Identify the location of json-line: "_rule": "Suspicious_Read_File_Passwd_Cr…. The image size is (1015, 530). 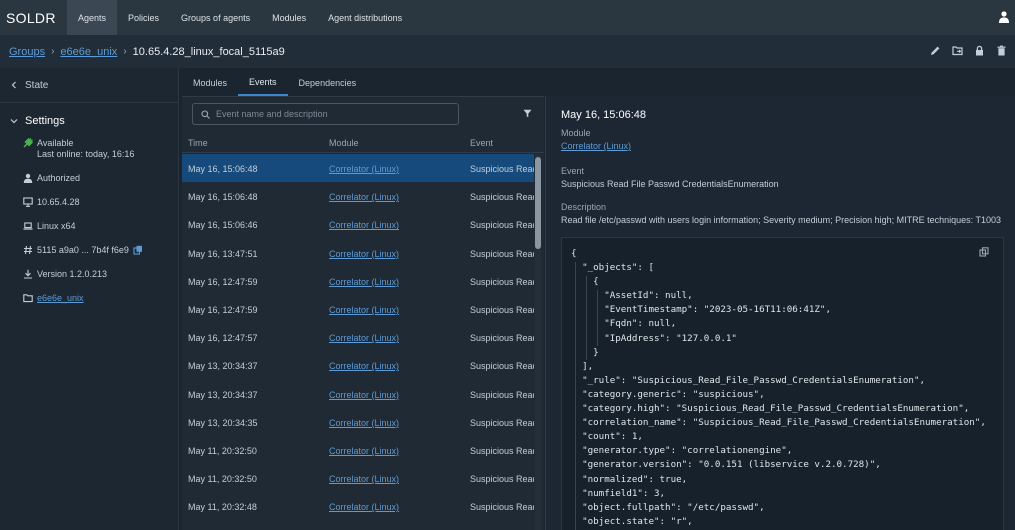
(748, 380).